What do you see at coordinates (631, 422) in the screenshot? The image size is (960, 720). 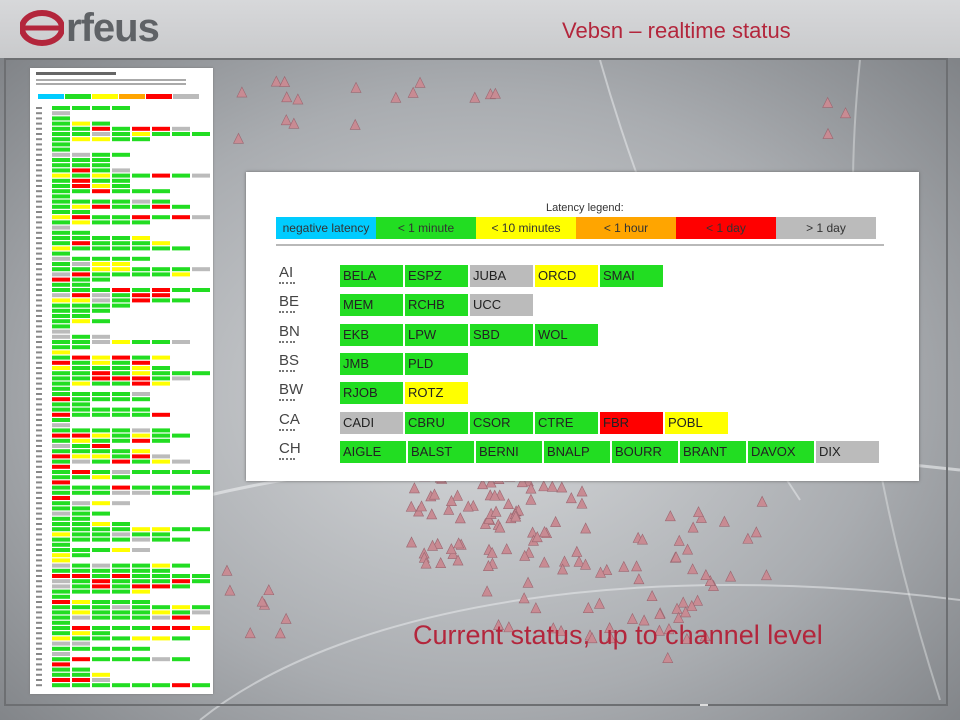 I see `station-cell-fbr: FBR` at bounding box center [631, 422].